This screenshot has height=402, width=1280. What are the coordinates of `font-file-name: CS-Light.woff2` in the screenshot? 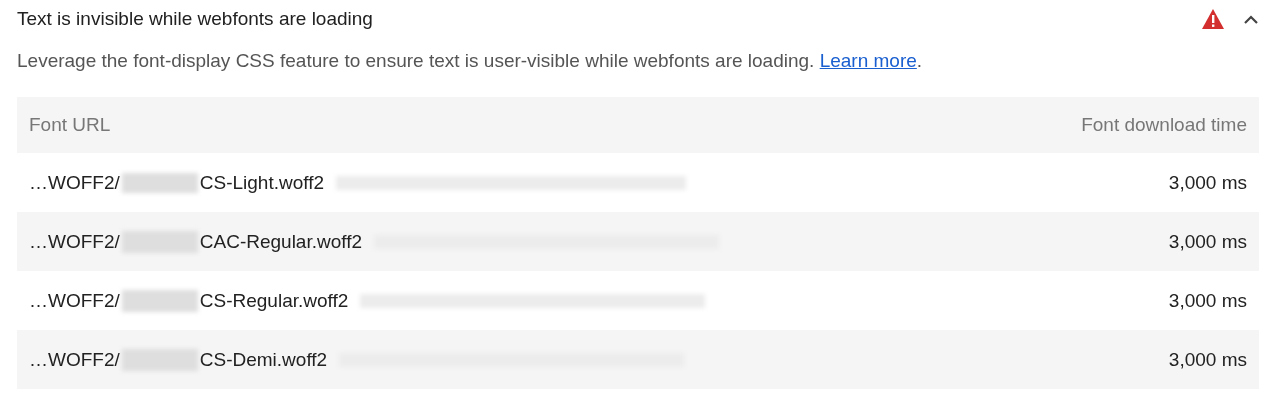 It's located at (262, 182).